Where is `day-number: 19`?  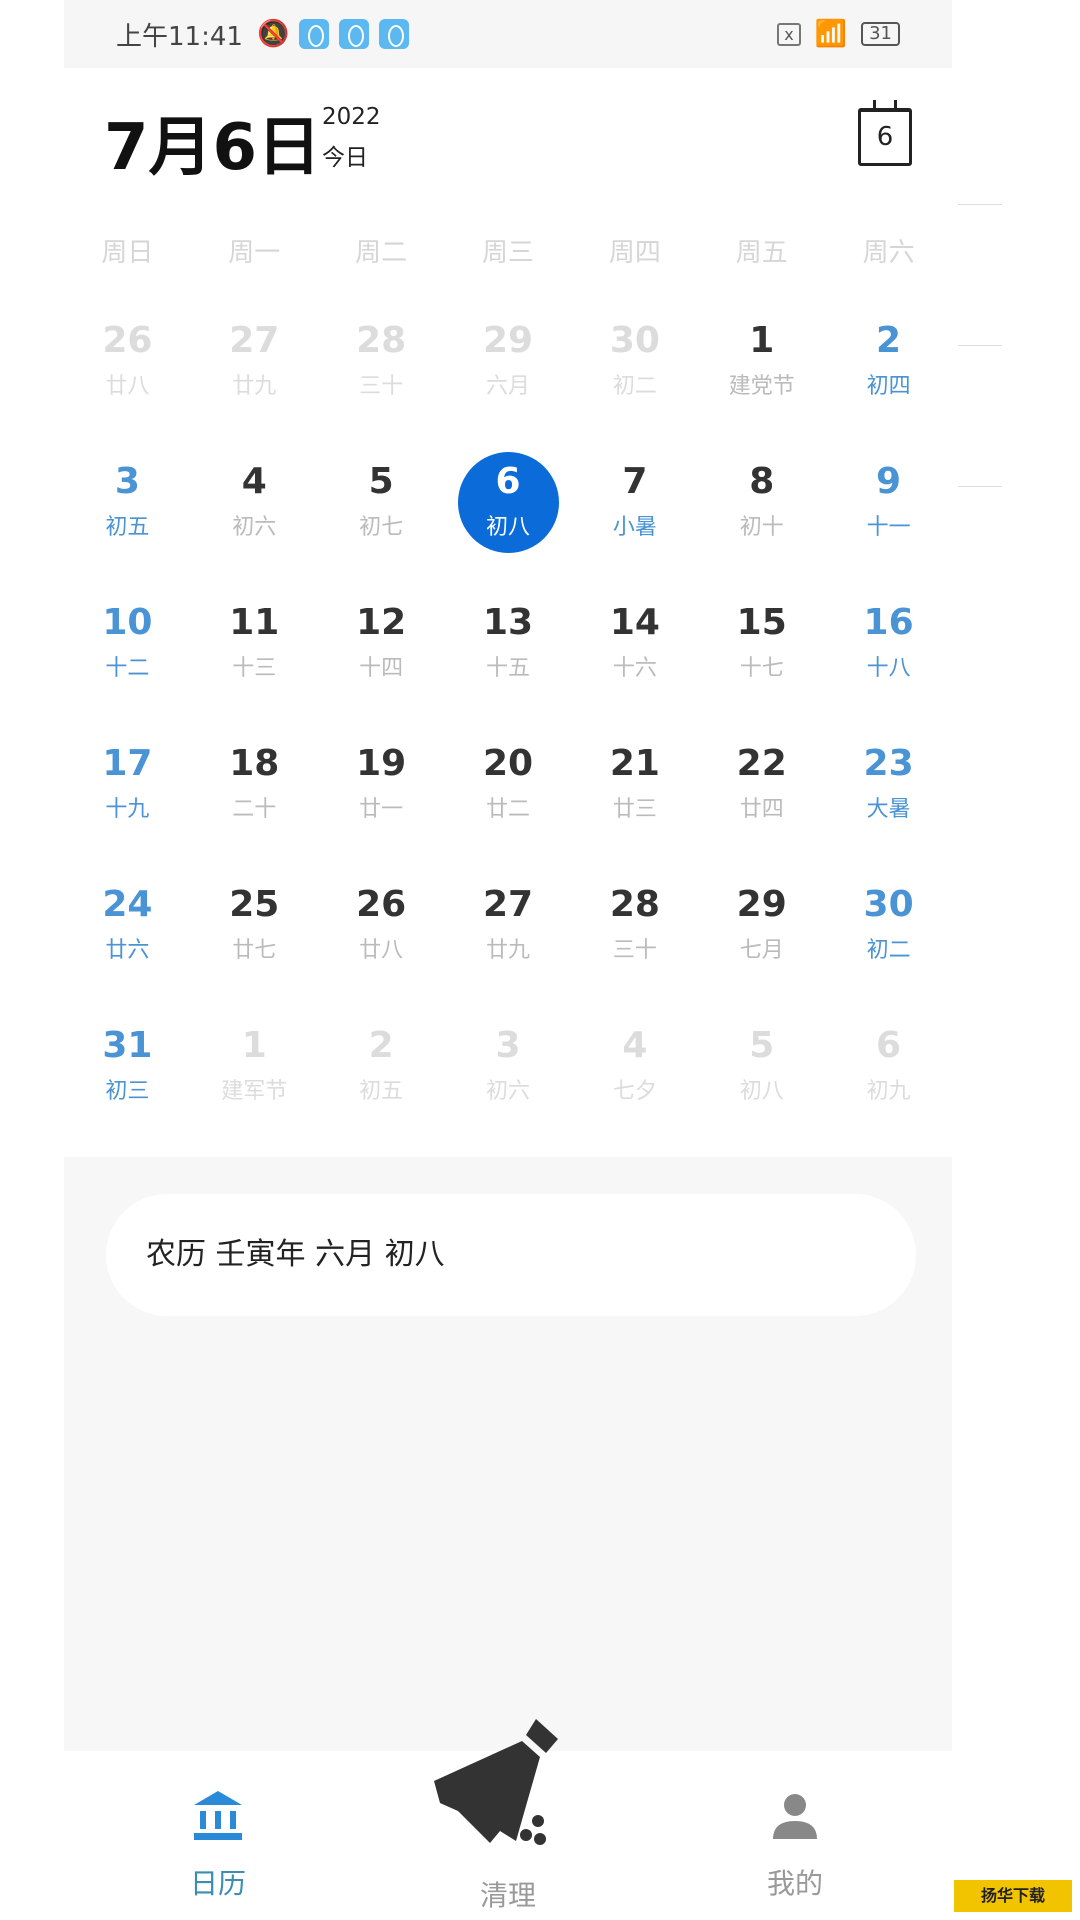
day-number: 19 is located at coordinates (381, 763).